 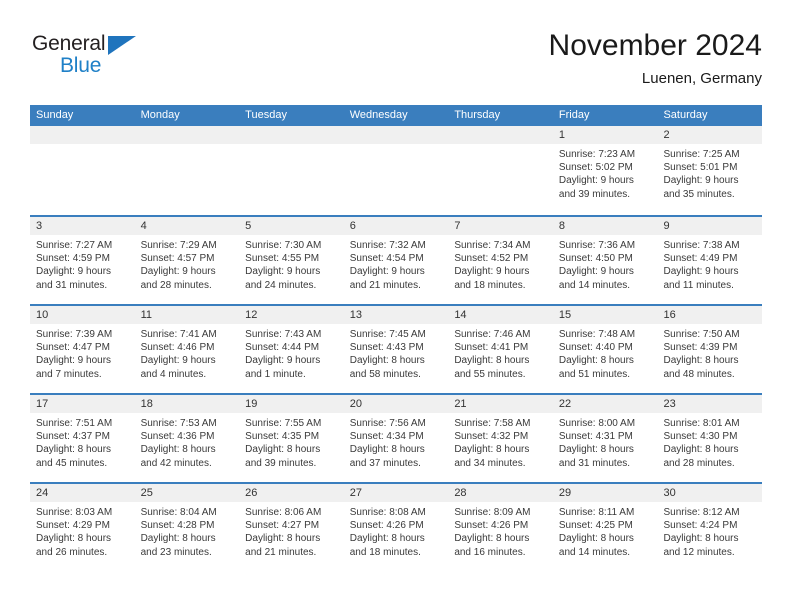 What do you see at coordinates (283, 245) in the screenshot?
I see `sunrise-time: Sunrise: 7:30 AM` at bounding box center [283, 245].